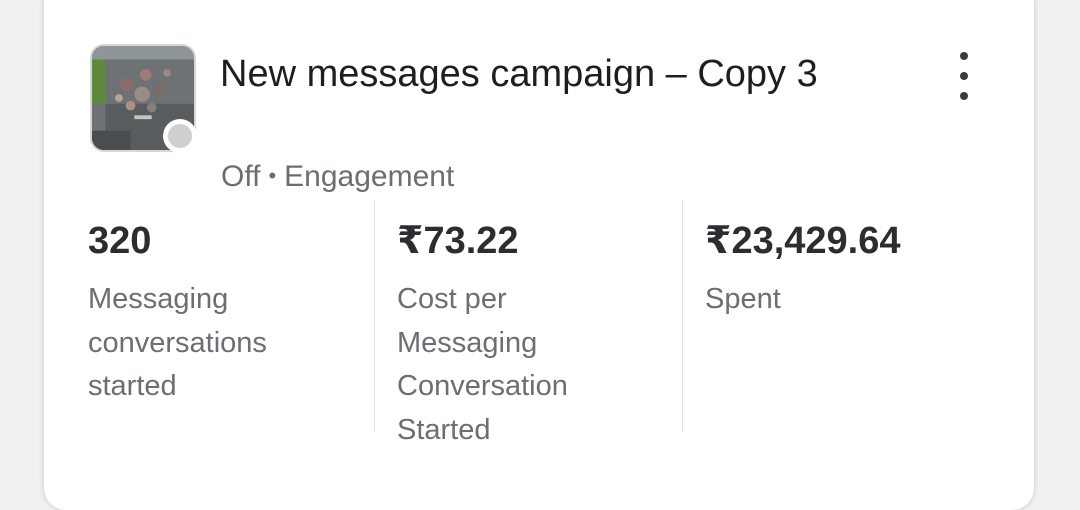 Image resolution: width=1080 pixels, height=510 pixels. What do you see at coordinates (964, 76) in the screenshot?
I see `more-options-button` at bounding box center [964, 76].